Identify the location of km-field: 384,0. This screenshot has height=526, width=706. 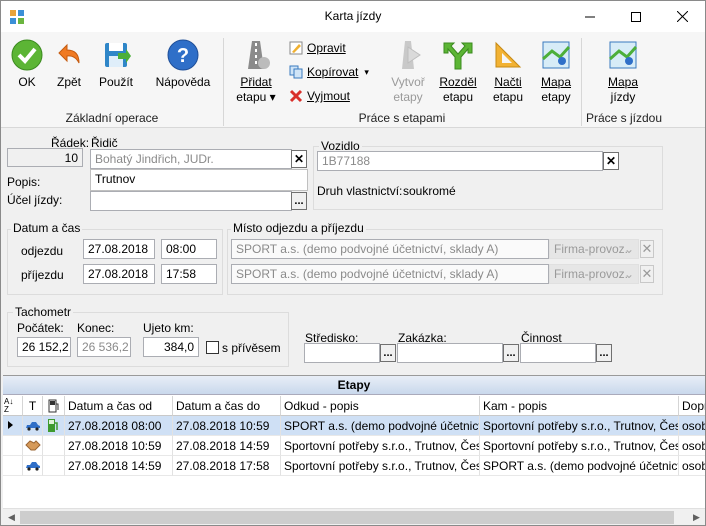
(171, 347).